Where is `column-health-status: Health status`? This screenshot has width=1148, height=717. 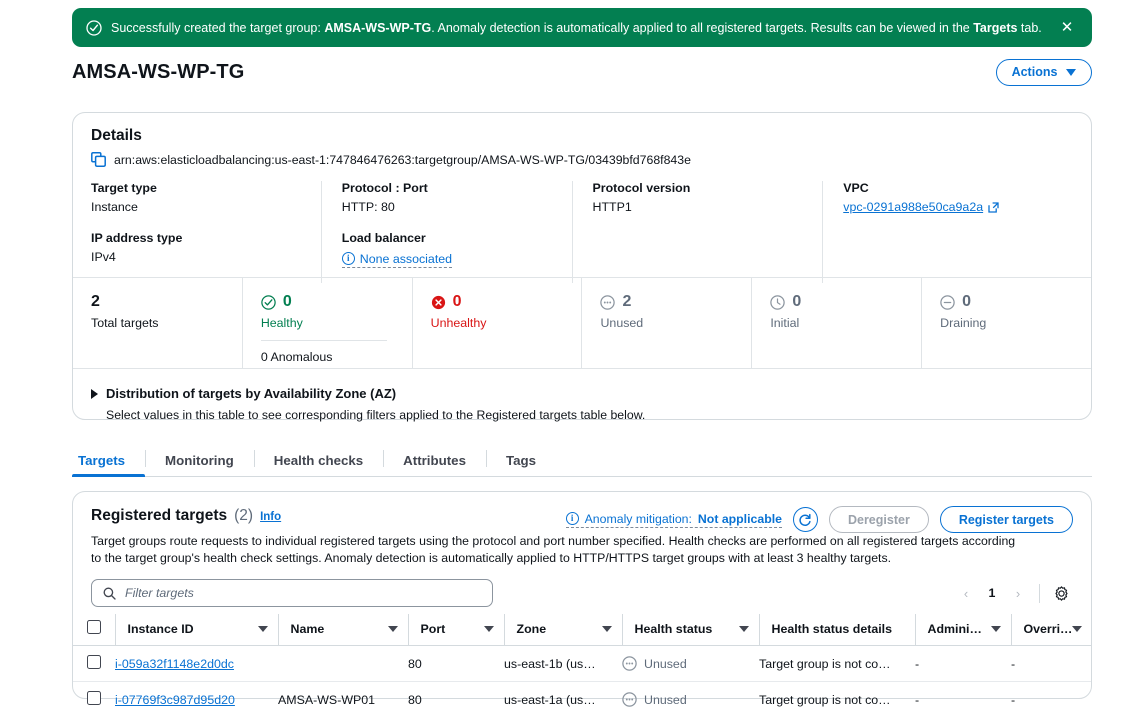
column-health-status: Health status is located at coordinates (690, 630).